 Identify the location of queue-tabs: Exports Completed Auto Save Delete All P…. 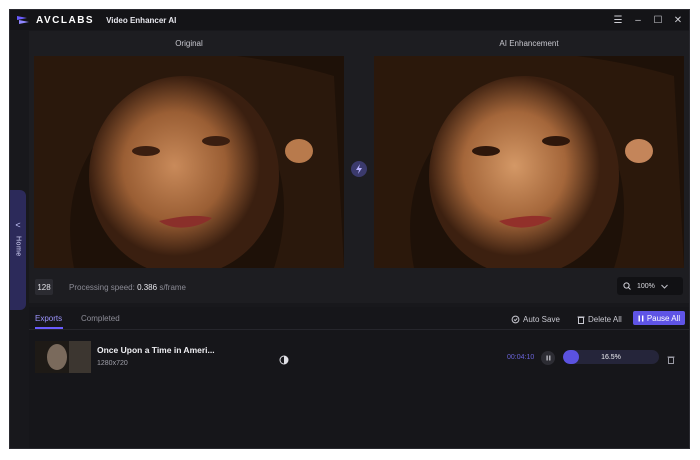
(359, 318).